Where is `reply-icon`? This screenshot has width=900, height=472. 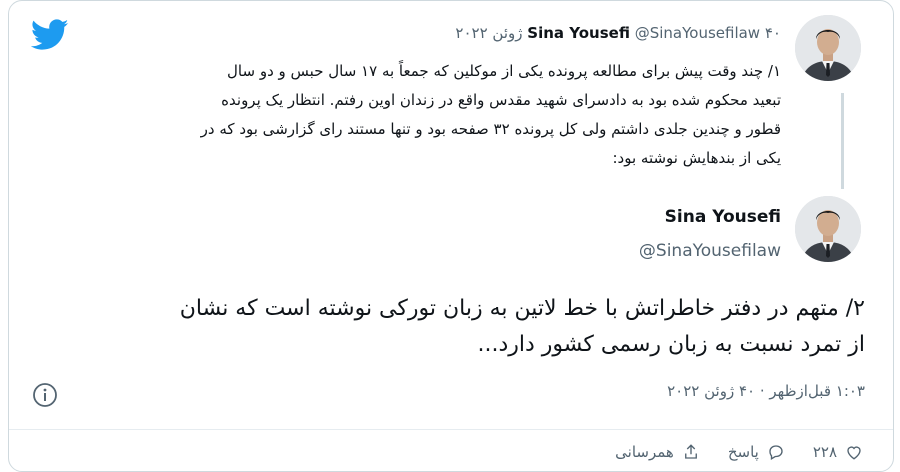 reply-icon is located at coordinates (776, 452).